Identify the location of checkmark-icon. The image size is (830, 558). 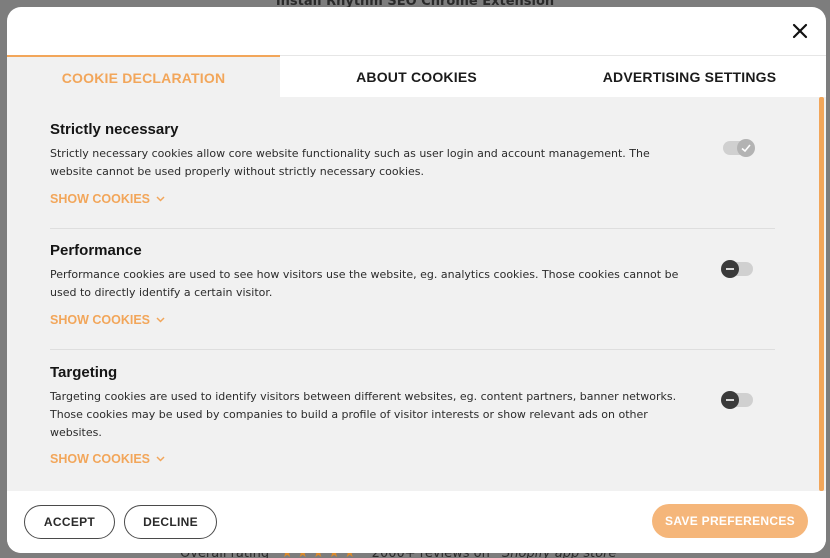
(746, 148).